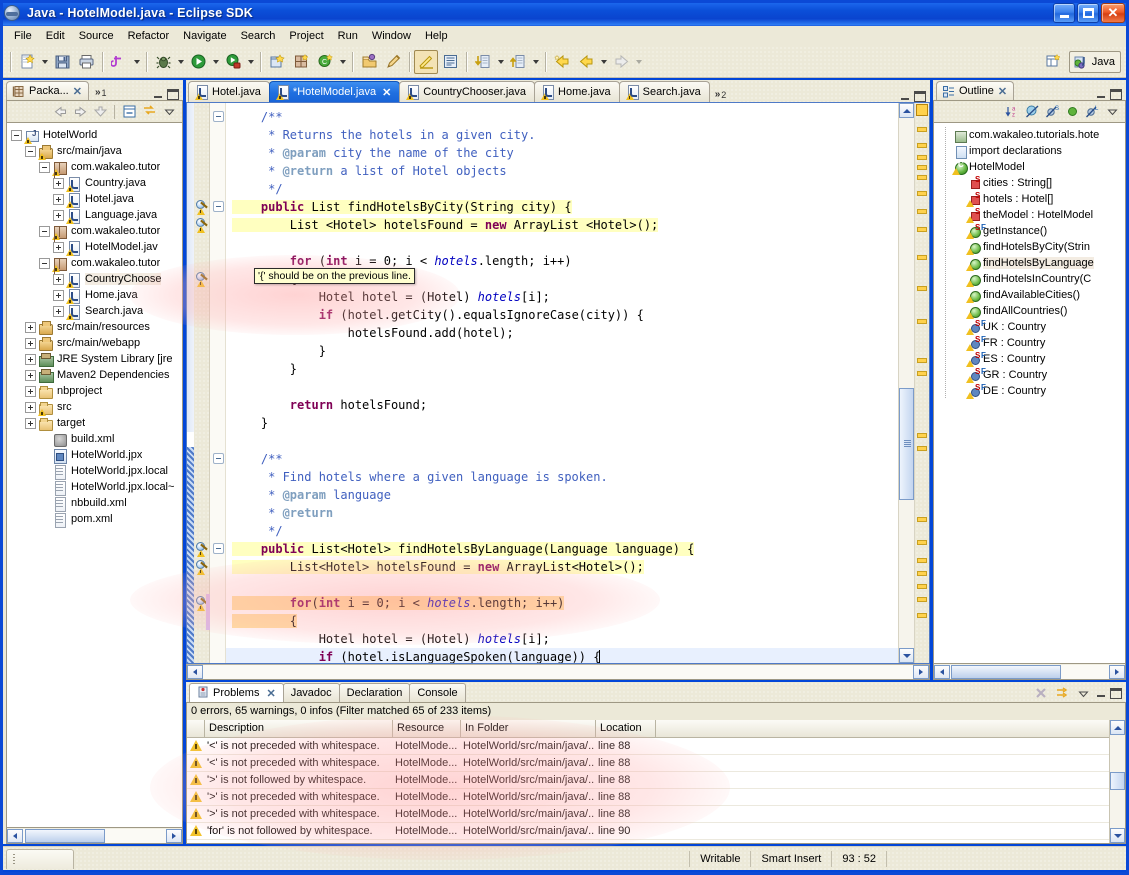  Describe the element at coordinates (1029, 199) in the screenshot. I see `outline-item: Shotels : Hotel[]` at that location.